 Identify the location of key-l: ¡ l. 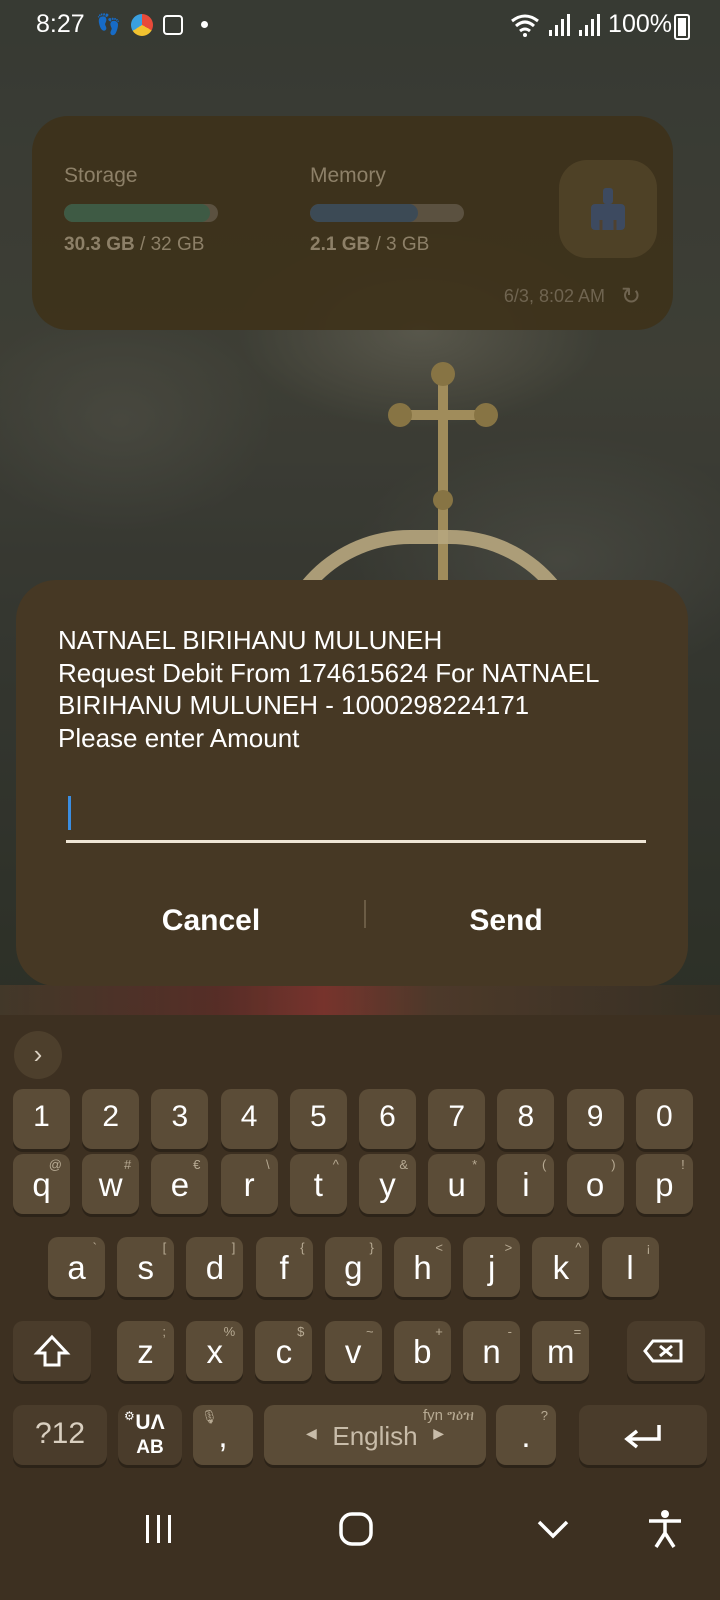
(630, 1267).